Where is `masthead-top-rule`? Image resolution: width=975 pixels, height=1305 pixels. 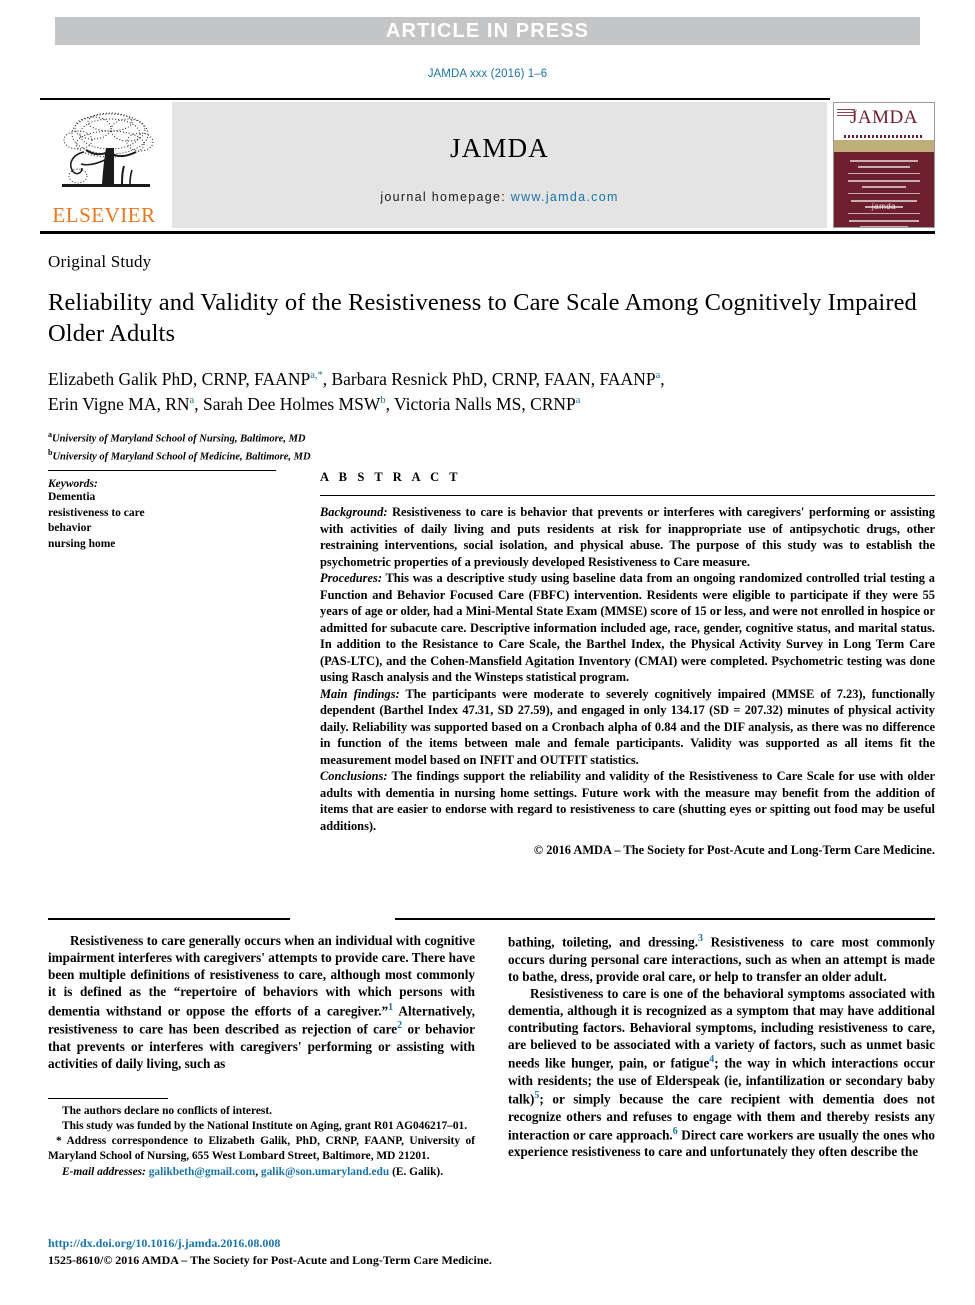 masthead-top-rule is located at coordinates (435, 99).